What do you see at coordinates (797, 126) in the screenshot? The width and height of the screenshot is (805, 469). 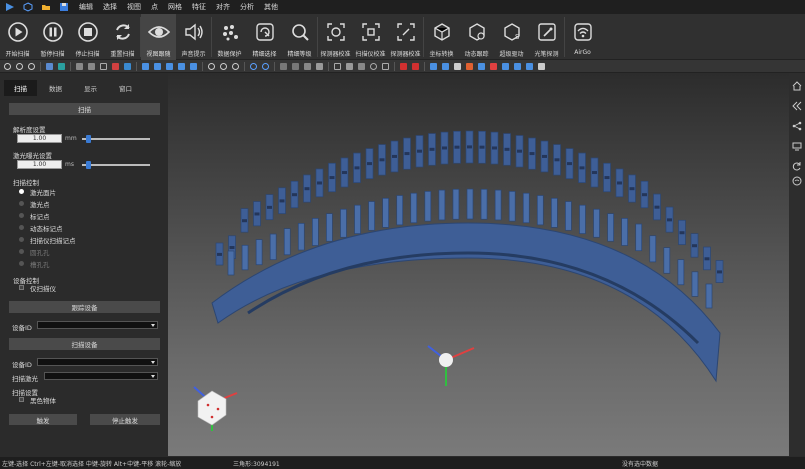 I see `share-icon` at bounding box center [797, 126].